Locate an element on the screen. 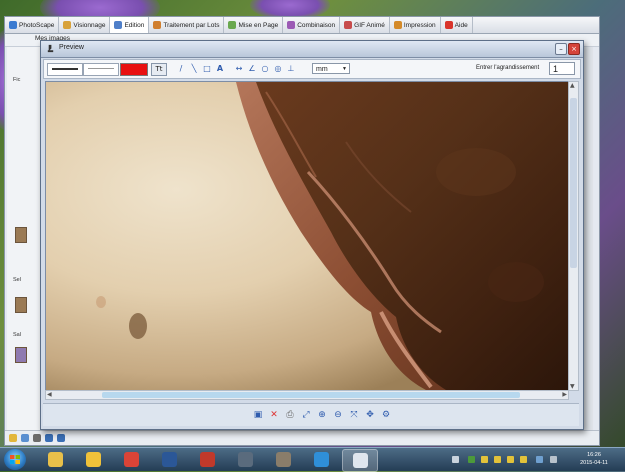 This screenshot has width=625, height=472. line-thin-option is located at coordinates (101, 69).